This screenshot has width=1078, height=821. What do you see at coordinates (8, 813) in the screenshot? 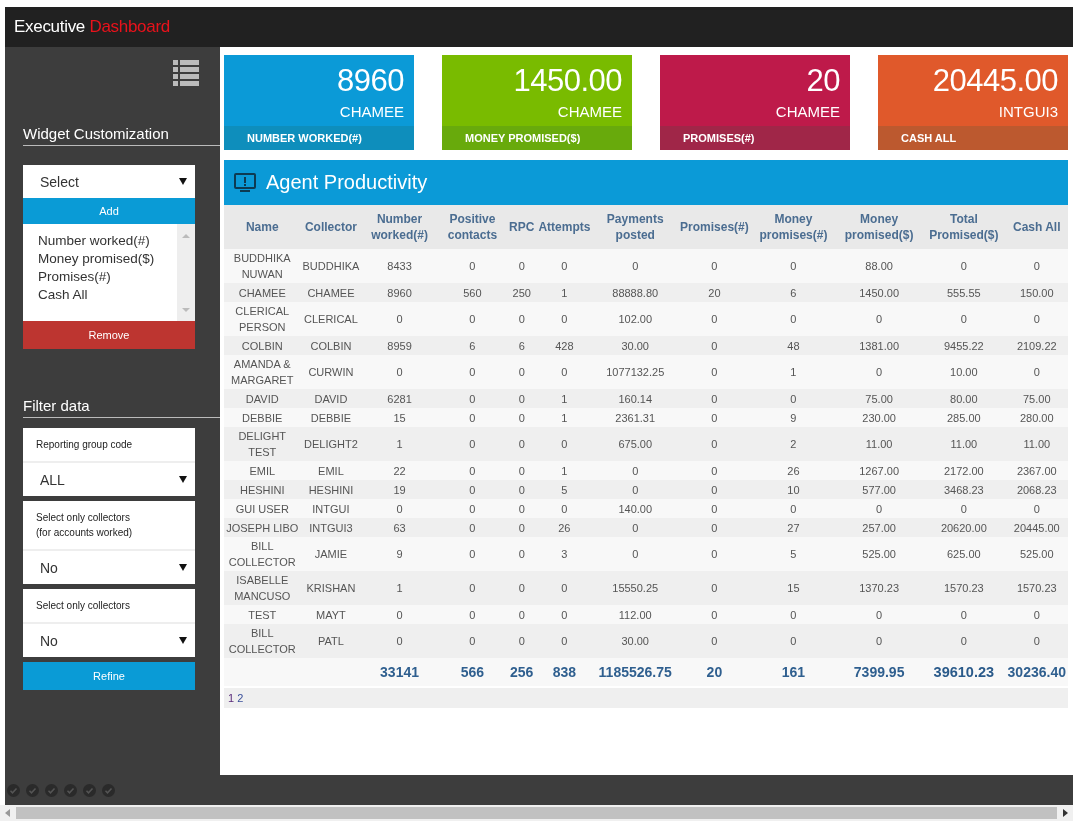
I see `scroll-left-icon` at bounding box center [8, 813].